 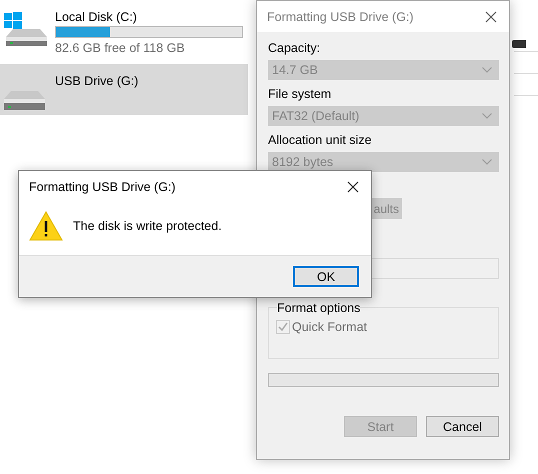 I want to click on free-space-text: 82.6 GB free of 118 GB, so click(x=120, y=48).